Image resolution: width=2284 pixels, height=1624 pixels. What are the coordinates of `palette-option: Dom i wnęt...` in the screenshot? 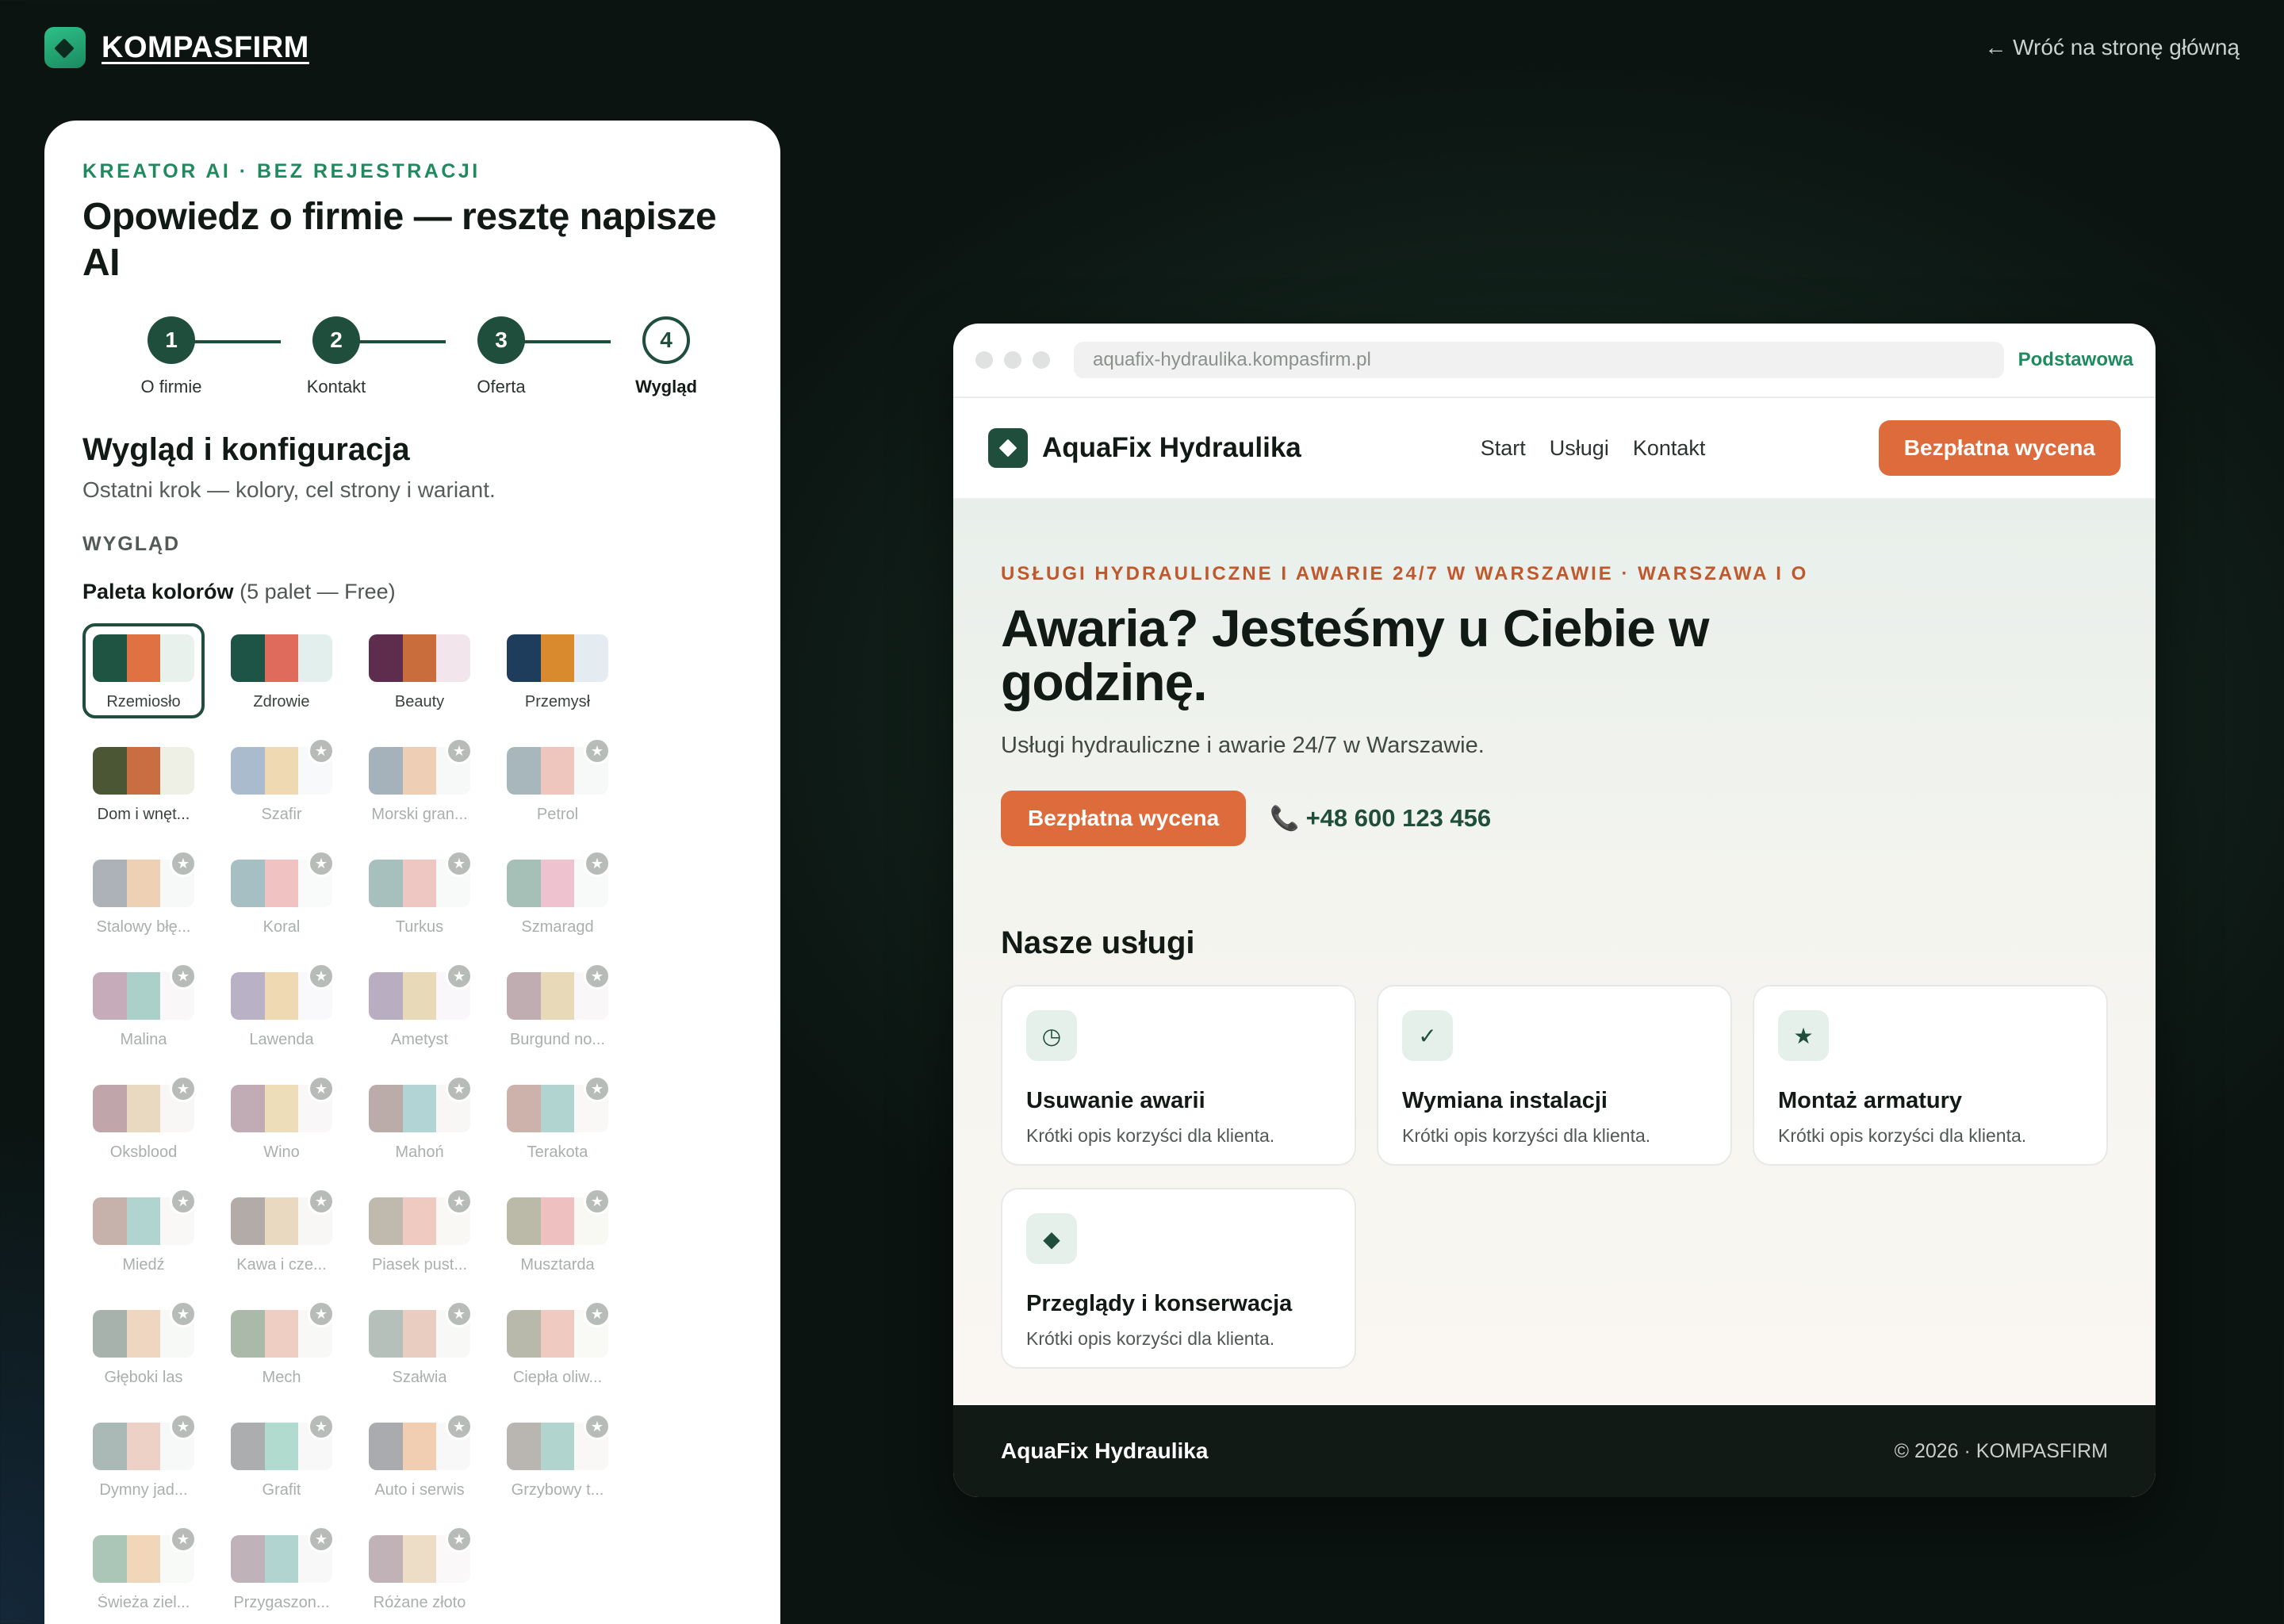 It's located at (143, 783).